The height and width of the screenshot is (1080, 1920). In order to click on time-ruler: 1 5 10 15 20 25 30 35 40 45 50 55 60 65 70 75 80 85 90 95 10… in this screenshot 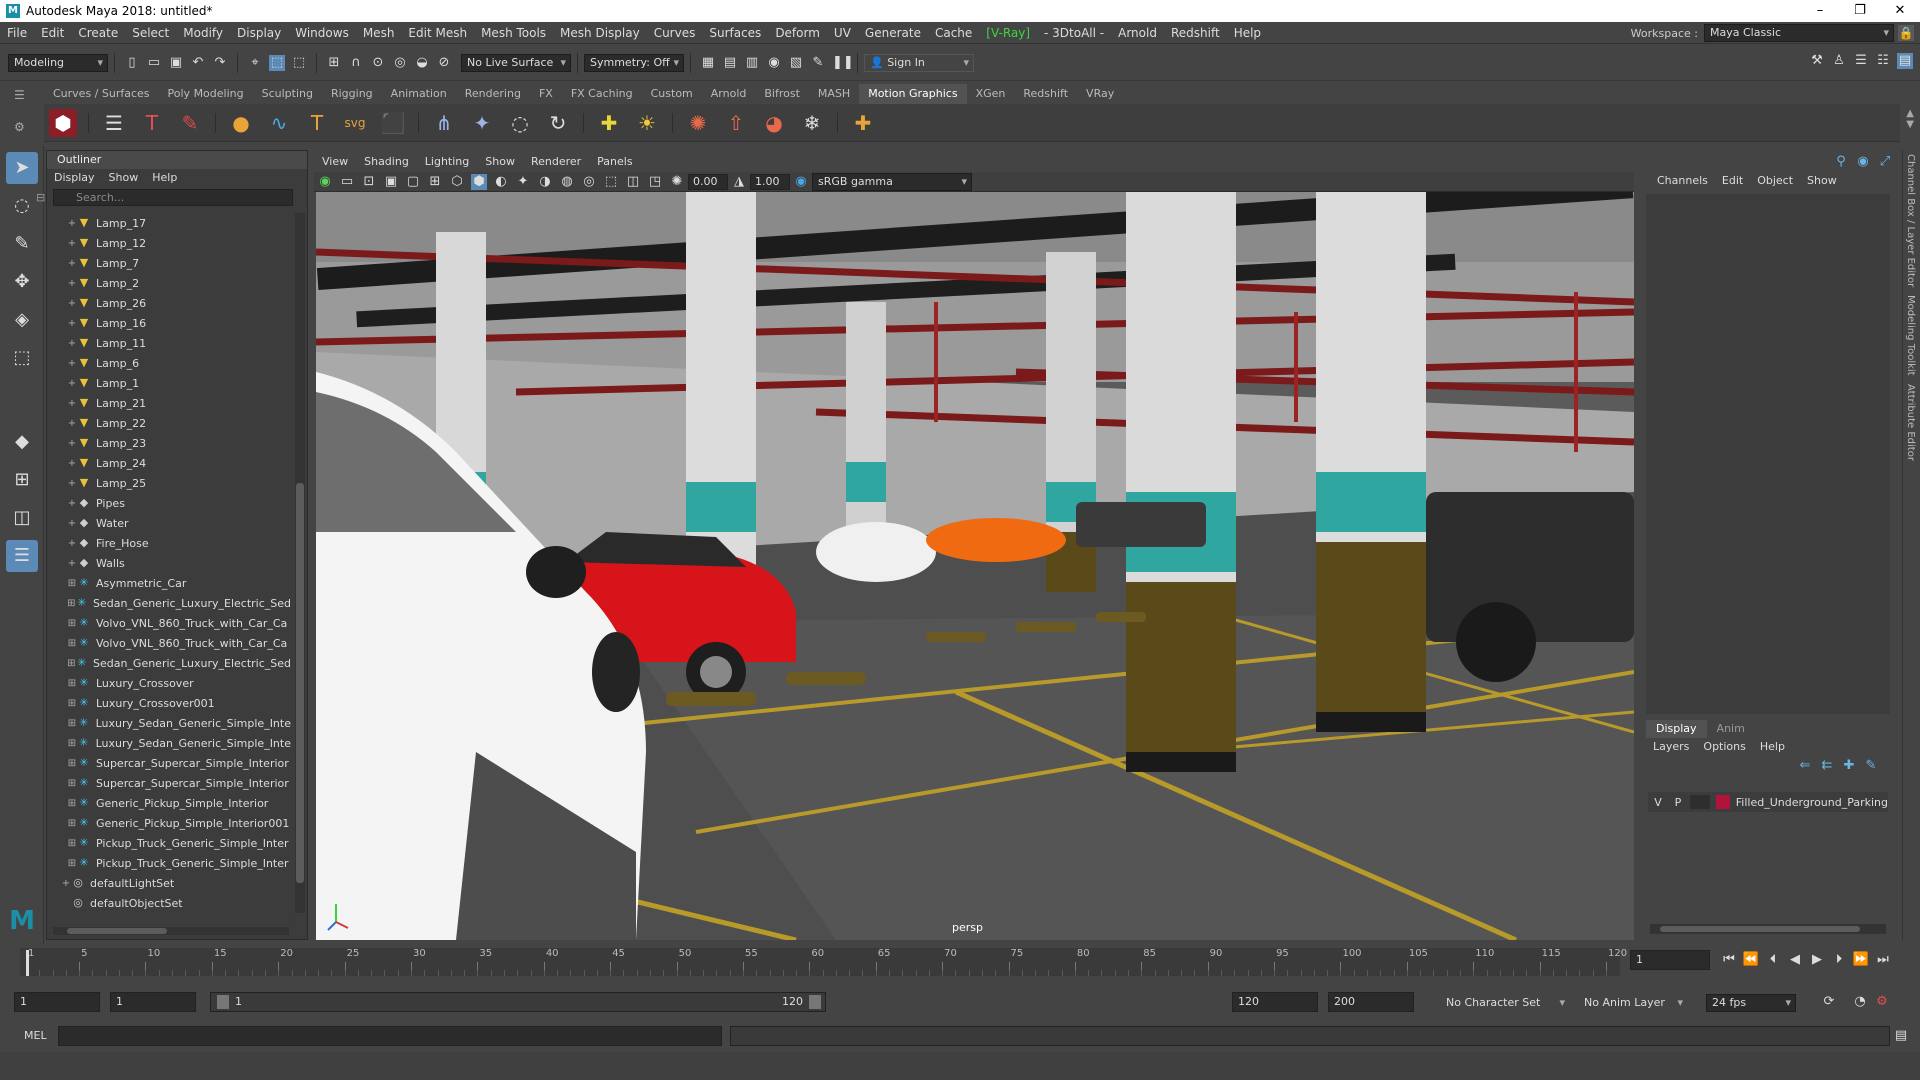, I will do `click(823, 962)`.